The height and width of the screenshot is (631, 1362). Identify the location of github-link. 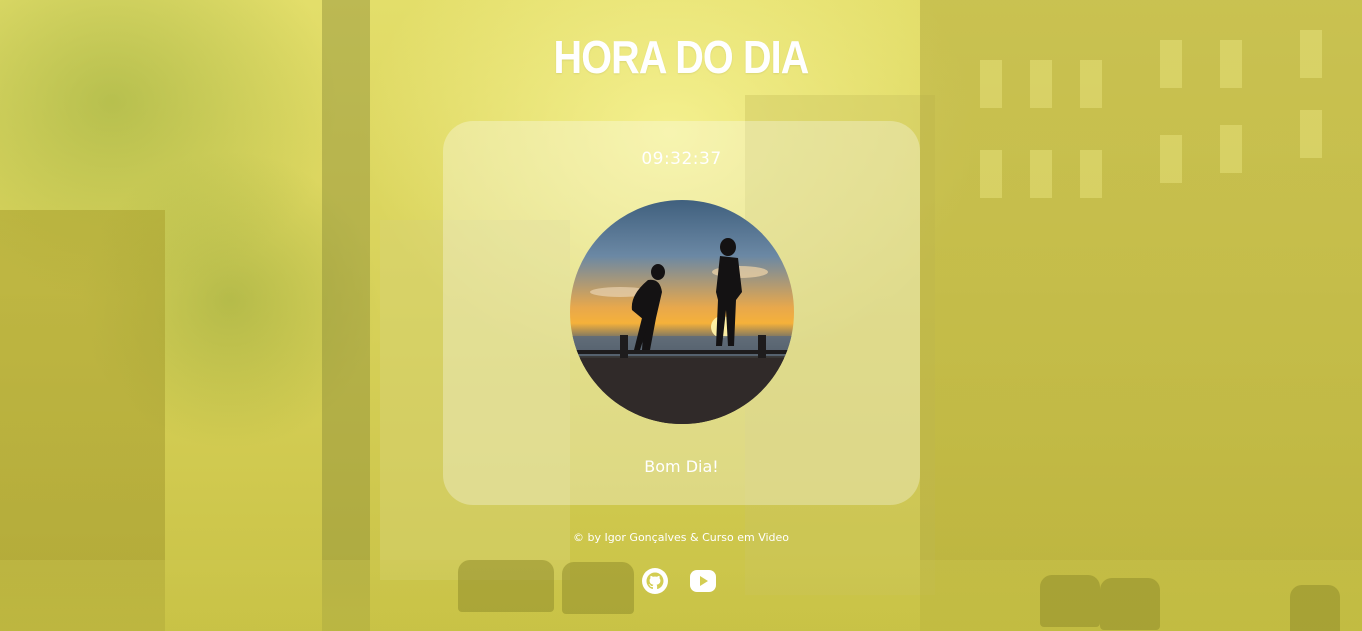
(655, 581).